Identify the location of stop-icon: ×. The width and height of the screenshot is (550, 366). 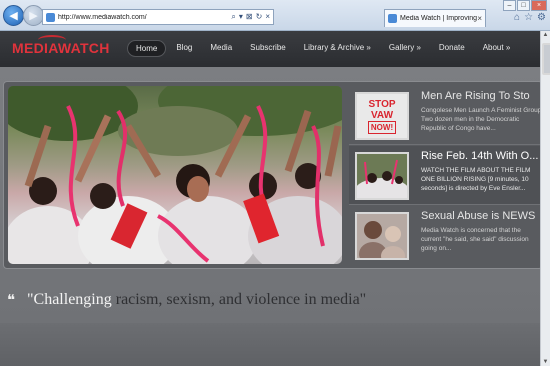
(267, 17).